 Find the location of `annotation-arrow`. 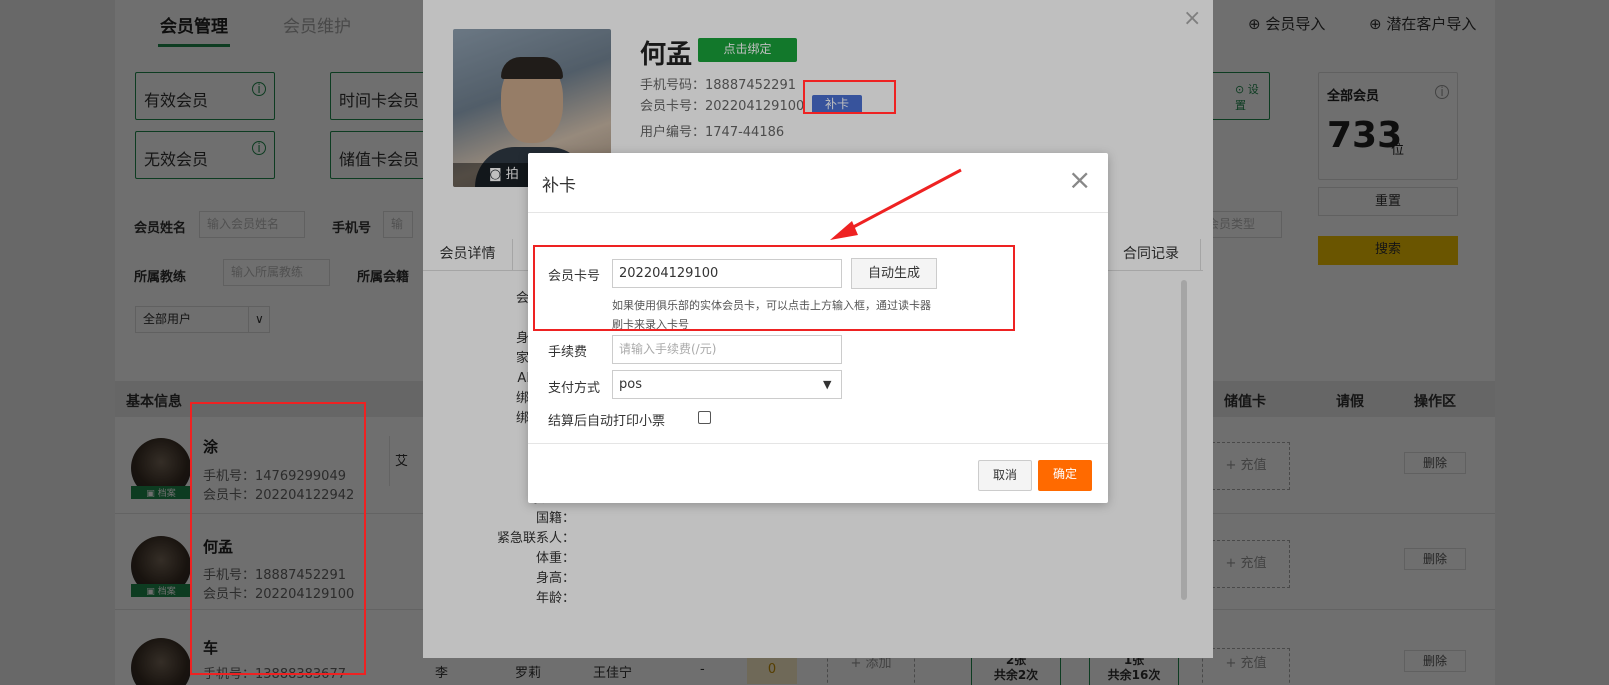

annotation-arrow is located at coordinates (896, 204).